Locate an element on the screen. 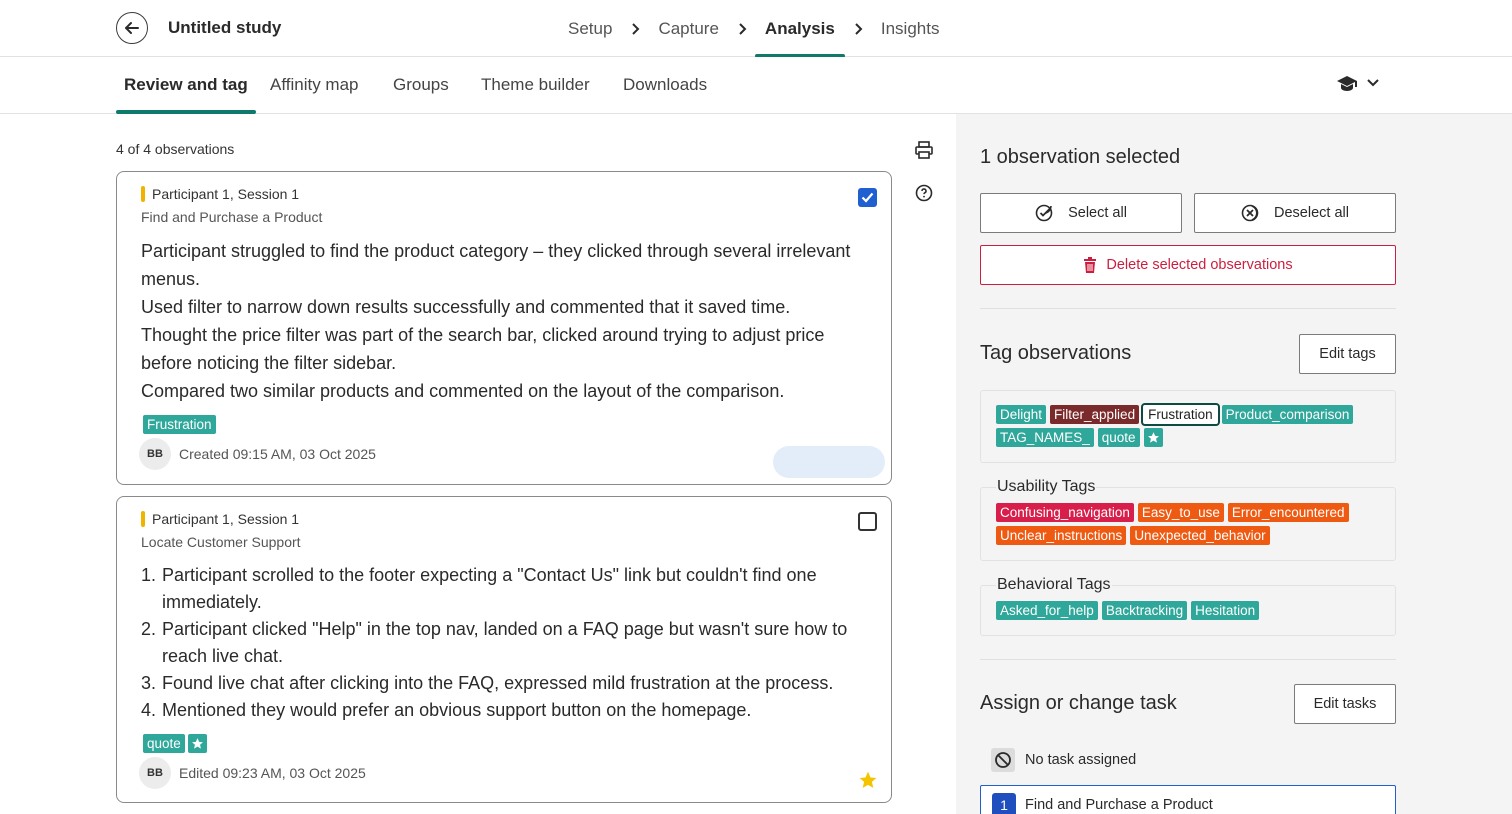 Image resolution: width=1512 pixels, height=814 pixels. tab-review-and-tag: Review and tag is located at coordinates (186, 85).